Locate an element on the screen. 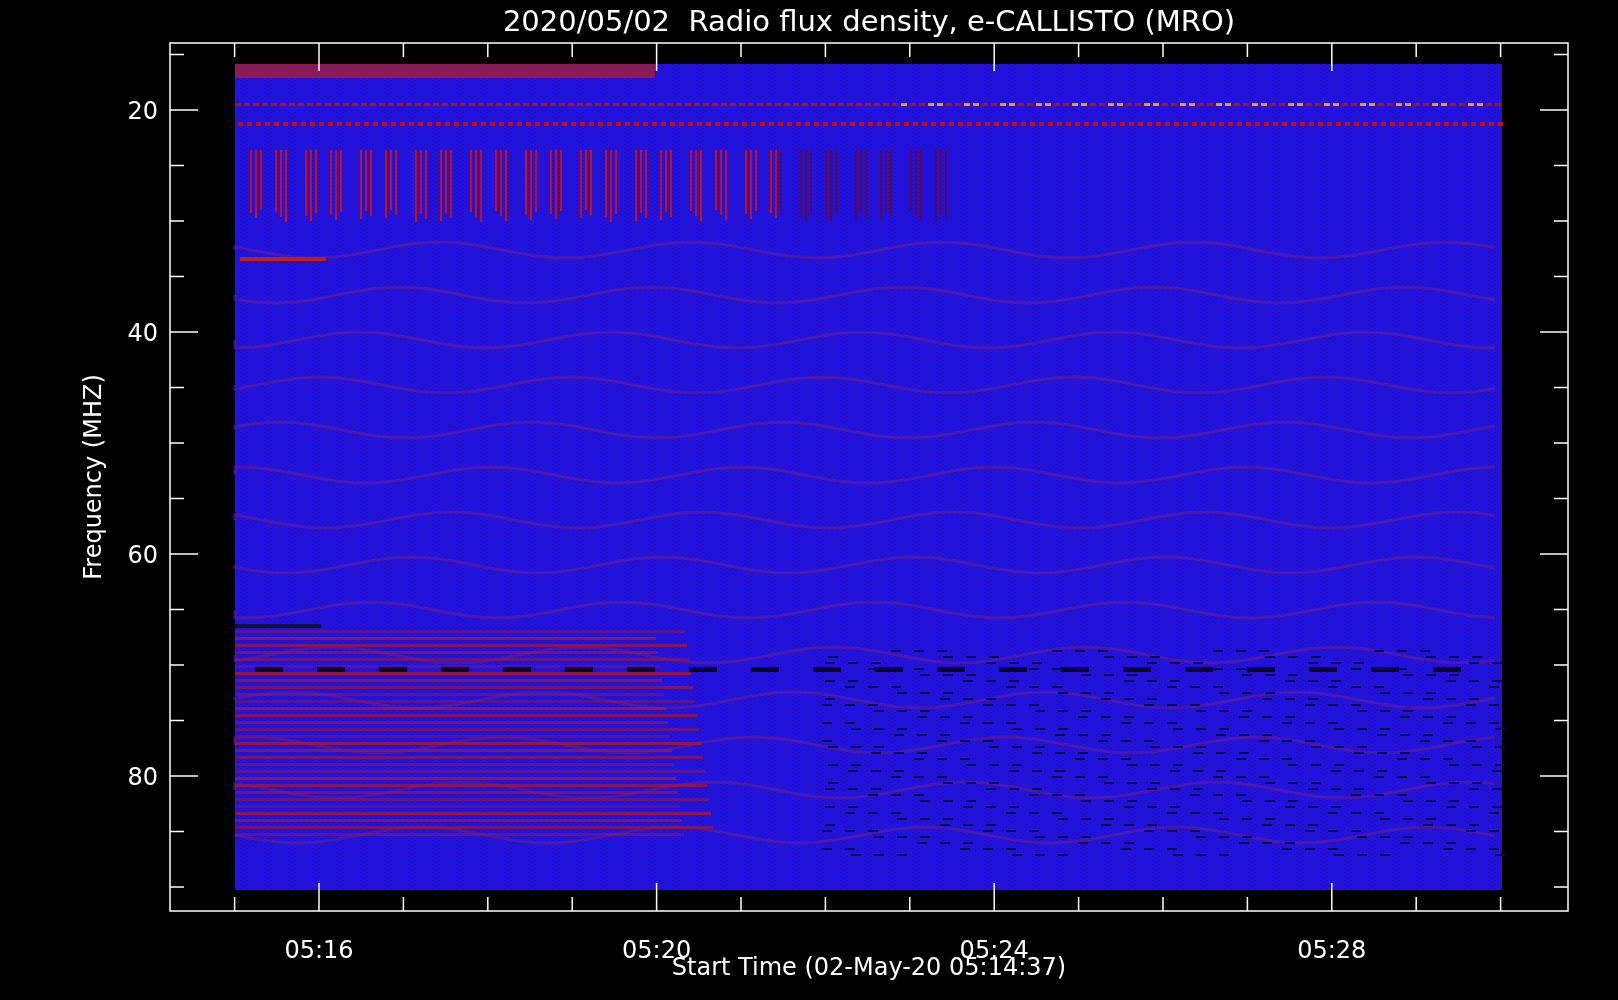  tick-label: 60 is located at coordinates (142, 555).